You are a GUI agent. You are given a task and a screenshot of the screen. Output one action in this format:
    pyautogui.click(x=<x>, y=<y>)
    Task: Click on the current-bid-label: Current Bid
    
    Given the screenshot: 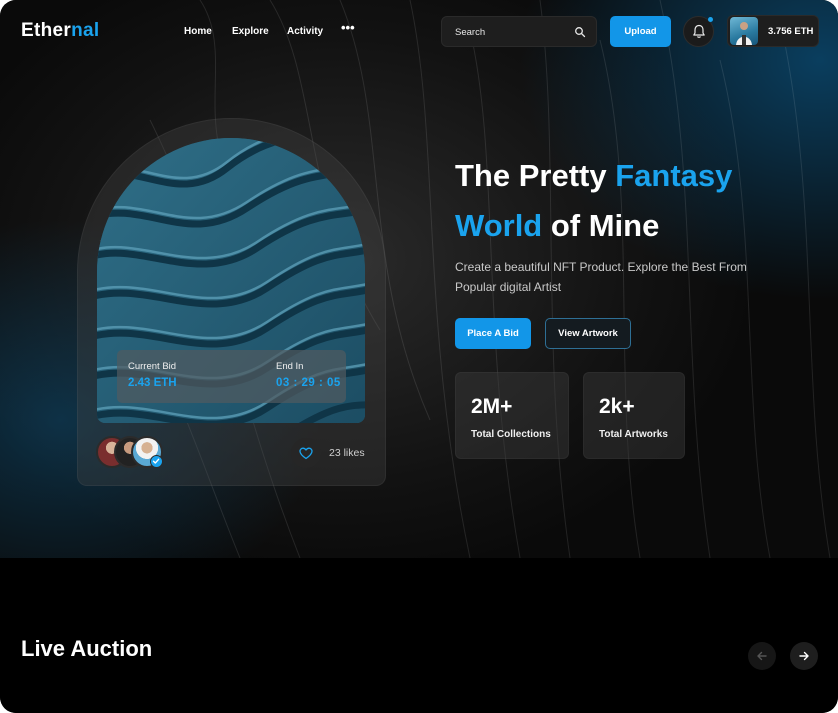 What is the action you would take?
    pyautogui.click(x=152, y=366)
    